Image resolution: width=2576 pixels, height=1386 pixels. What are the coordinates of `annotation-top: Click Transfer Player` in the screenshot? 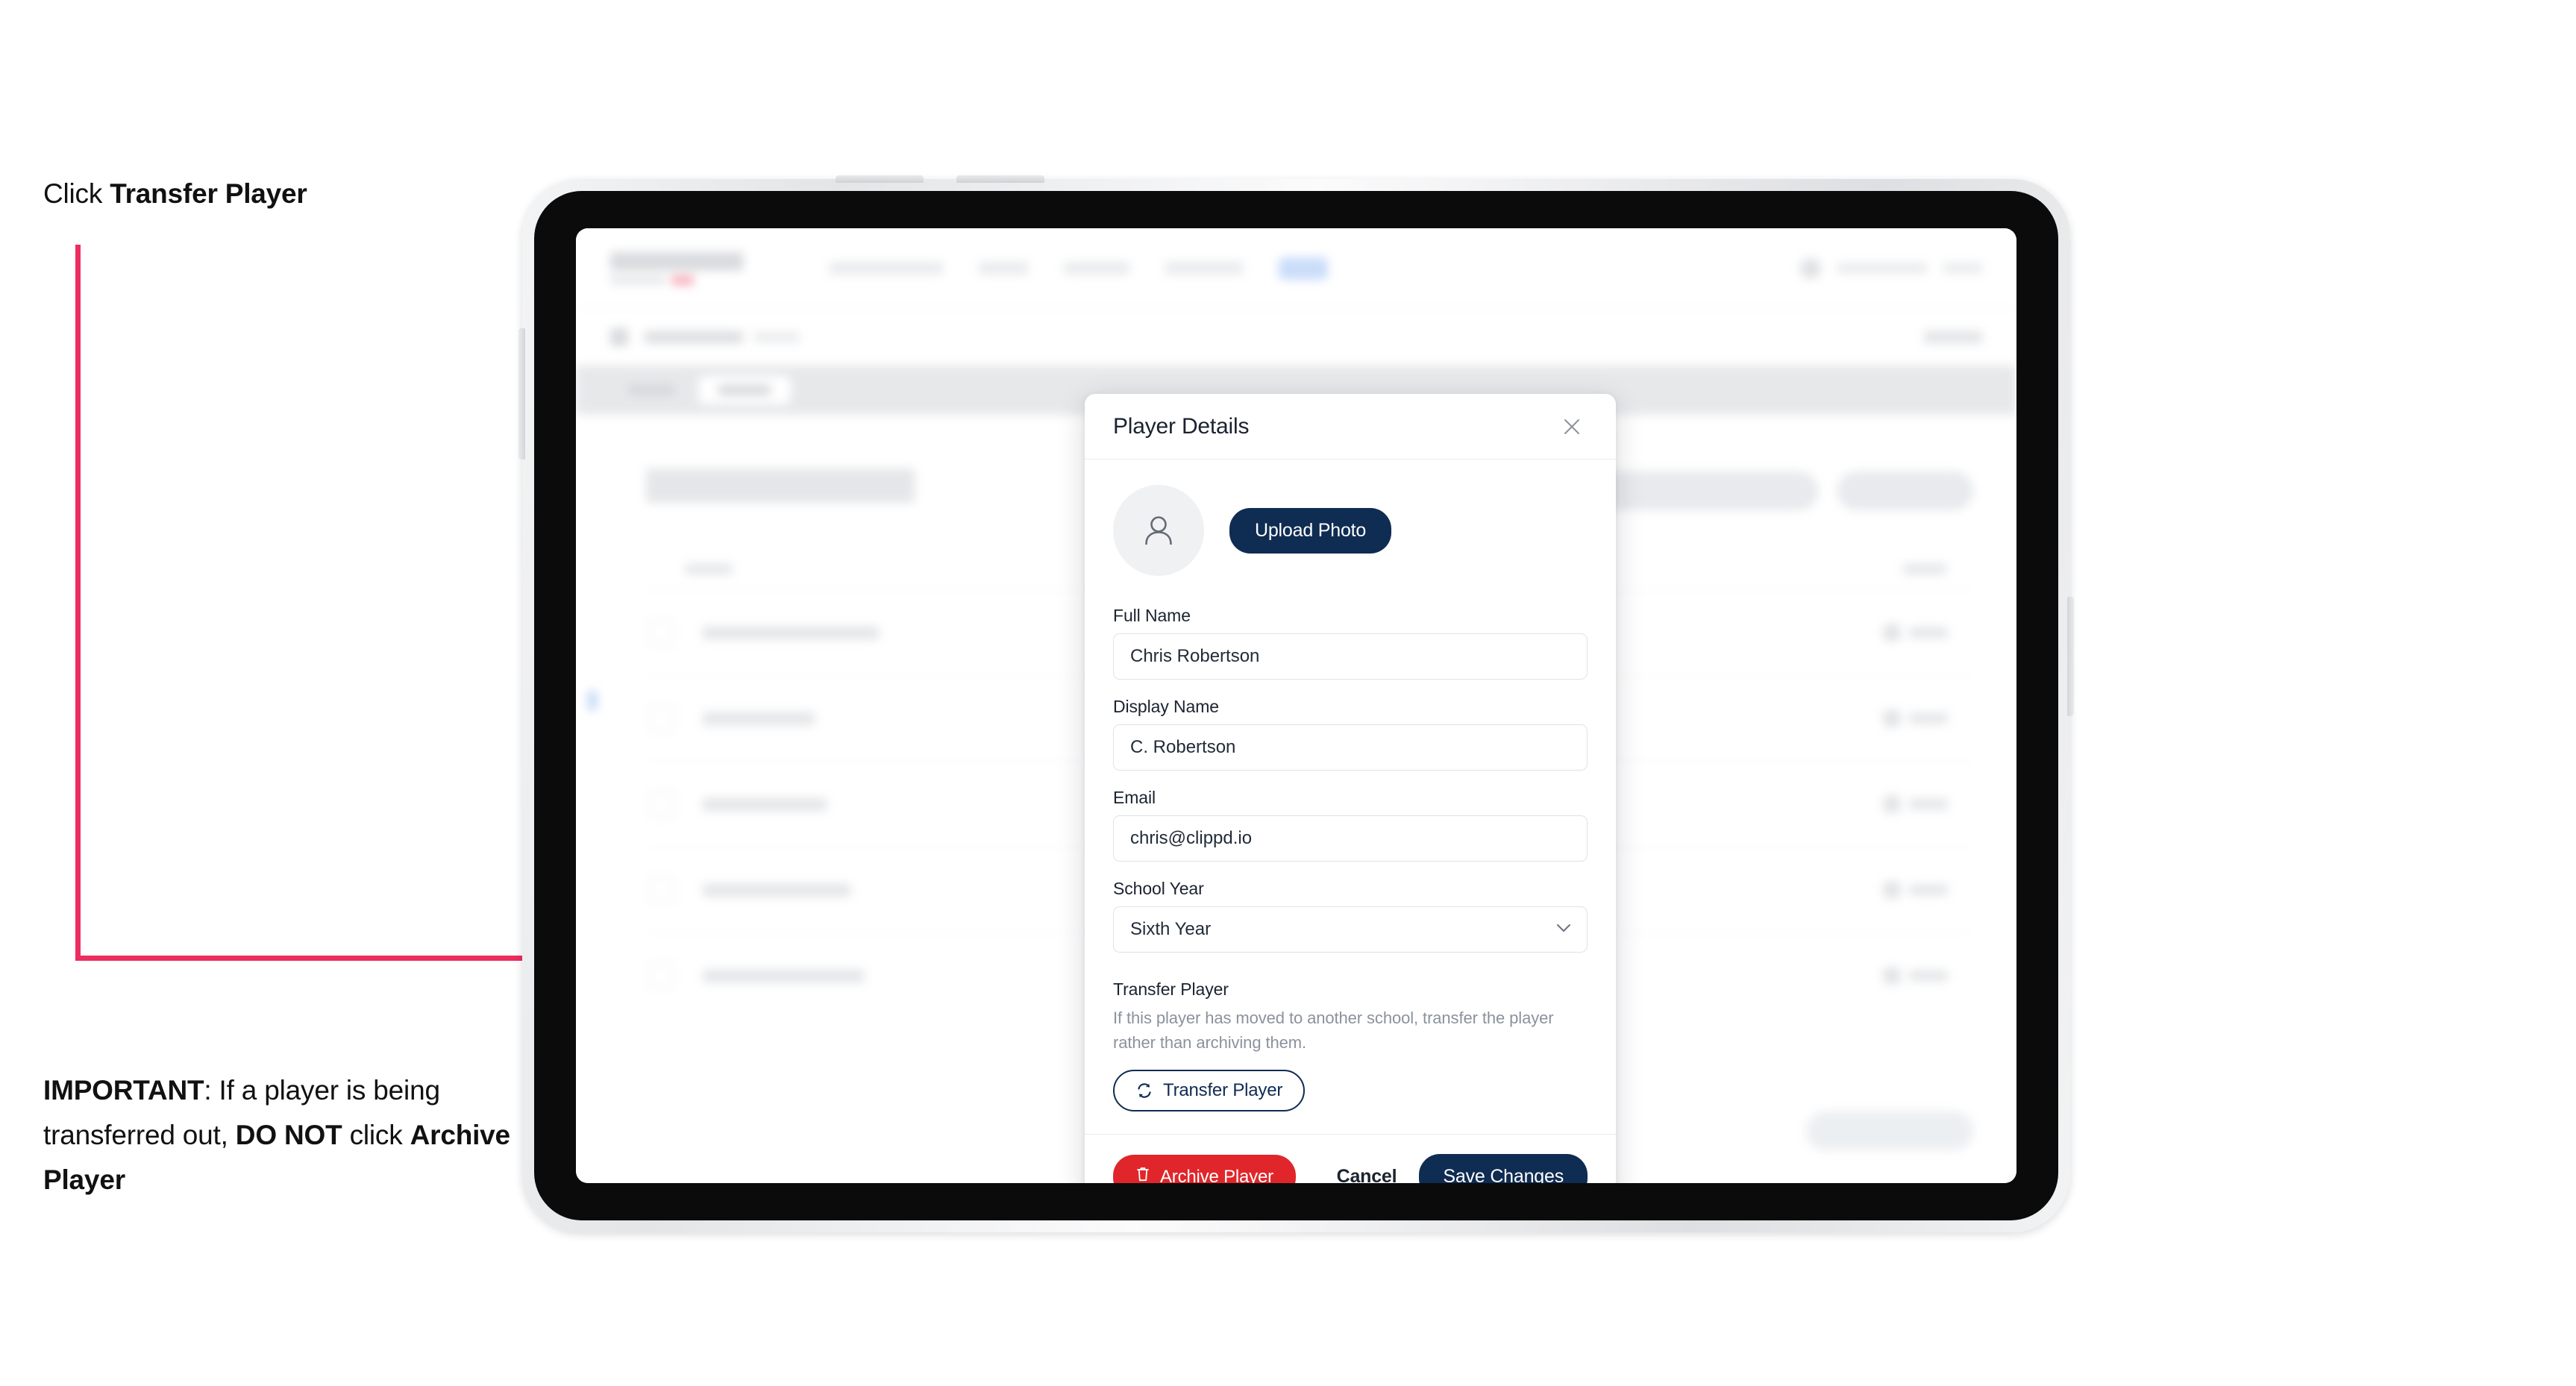 It's located at (175, 194).